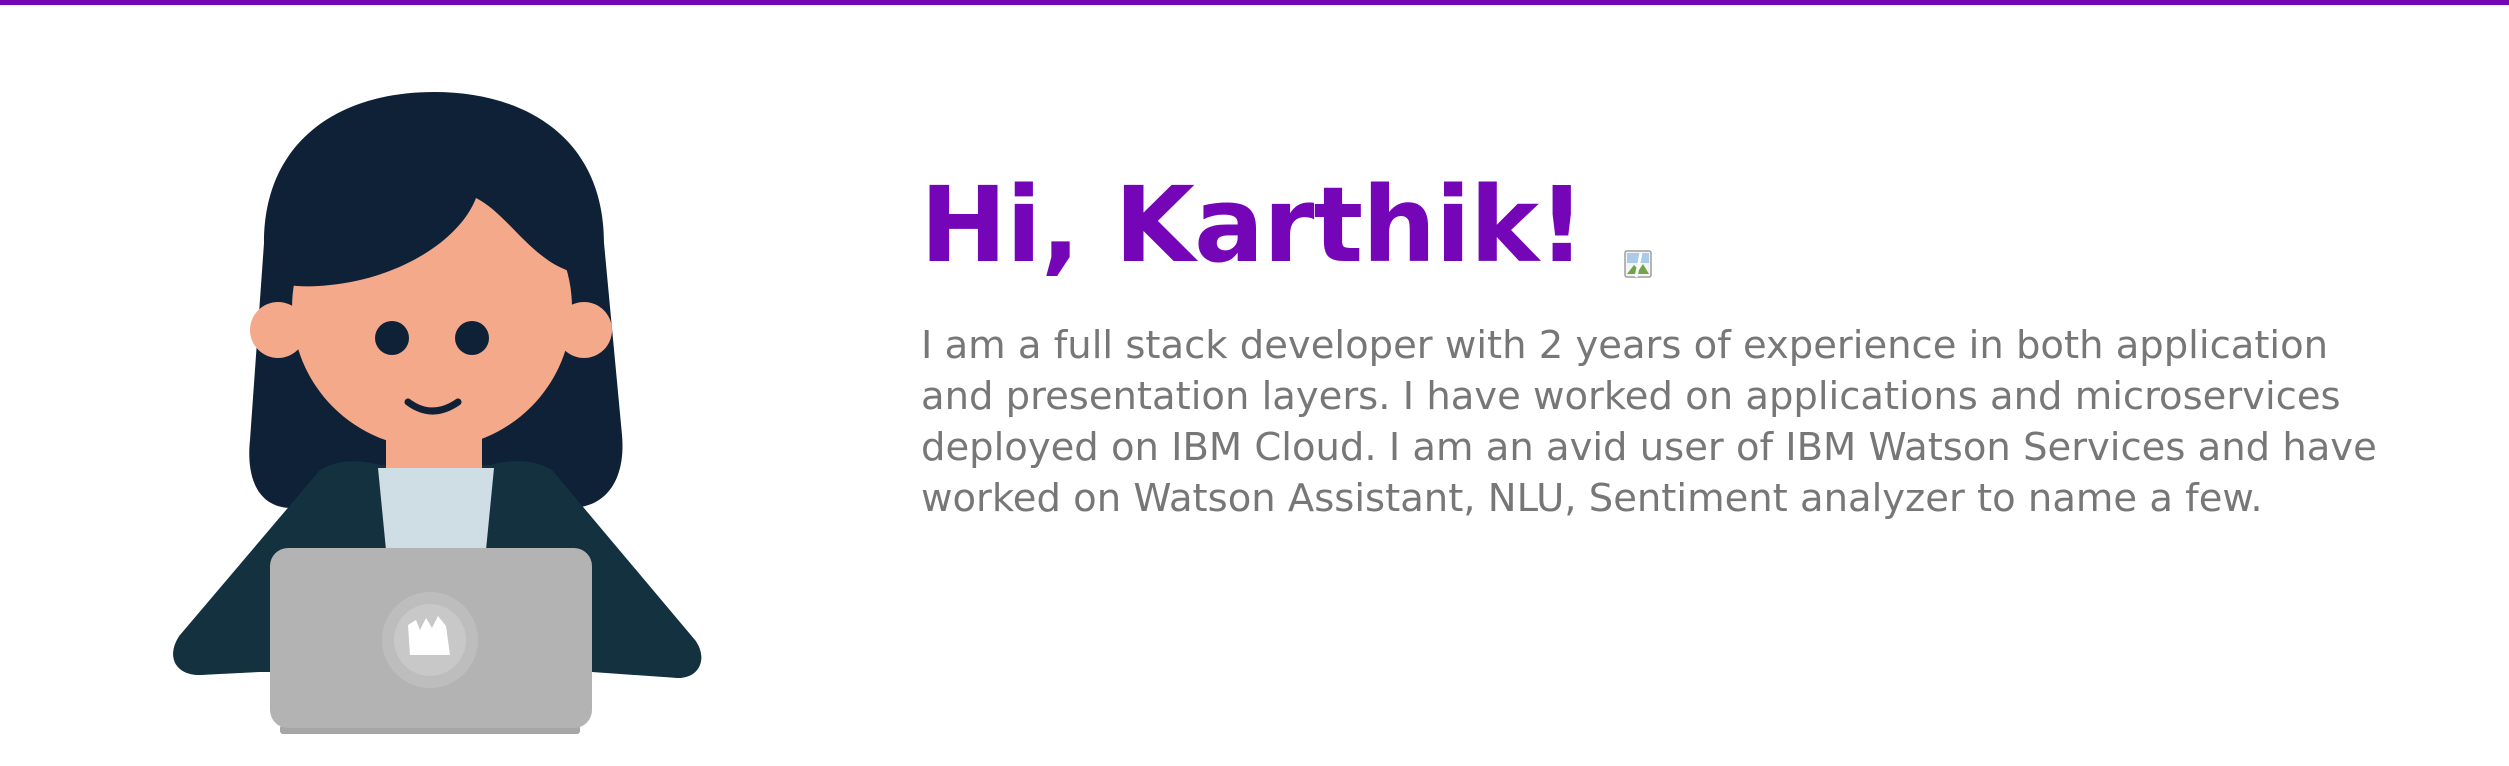 This screenshot has height=766, width=2509. I want to click on hero-heading-row: Hi, Karthik!, so click(1286, 225).